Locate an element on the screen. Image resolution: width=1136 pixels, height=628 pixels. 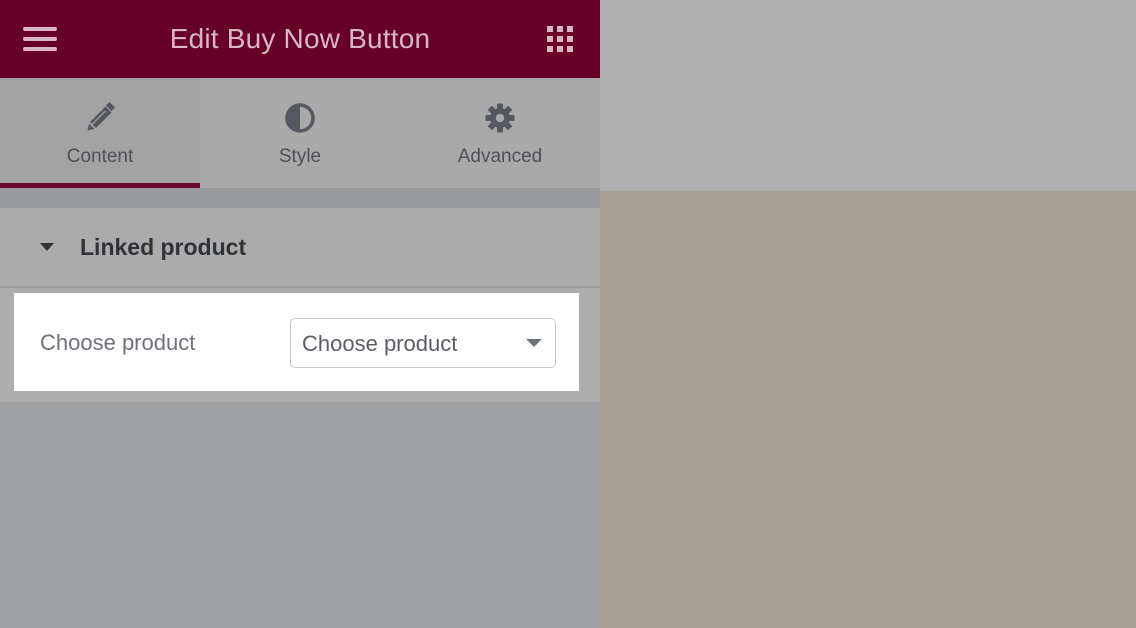
chevron-down-icon is located at coordinates (534, 343).